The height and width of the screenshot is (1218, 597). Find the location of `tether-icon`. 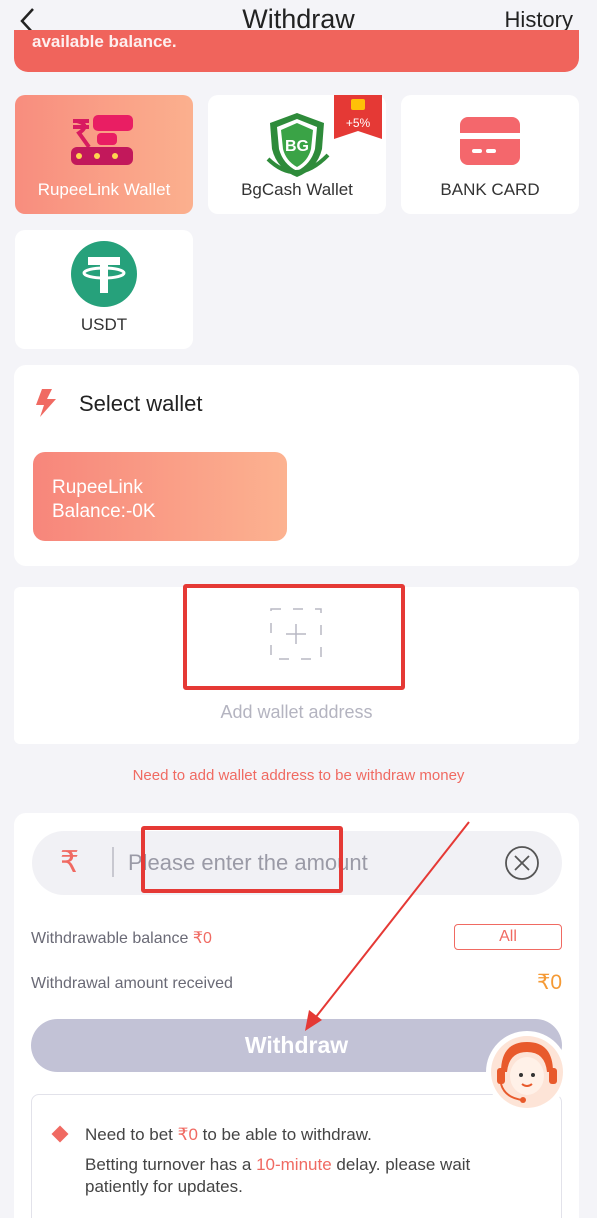

tether-icon is located at coordinates (104, 274).